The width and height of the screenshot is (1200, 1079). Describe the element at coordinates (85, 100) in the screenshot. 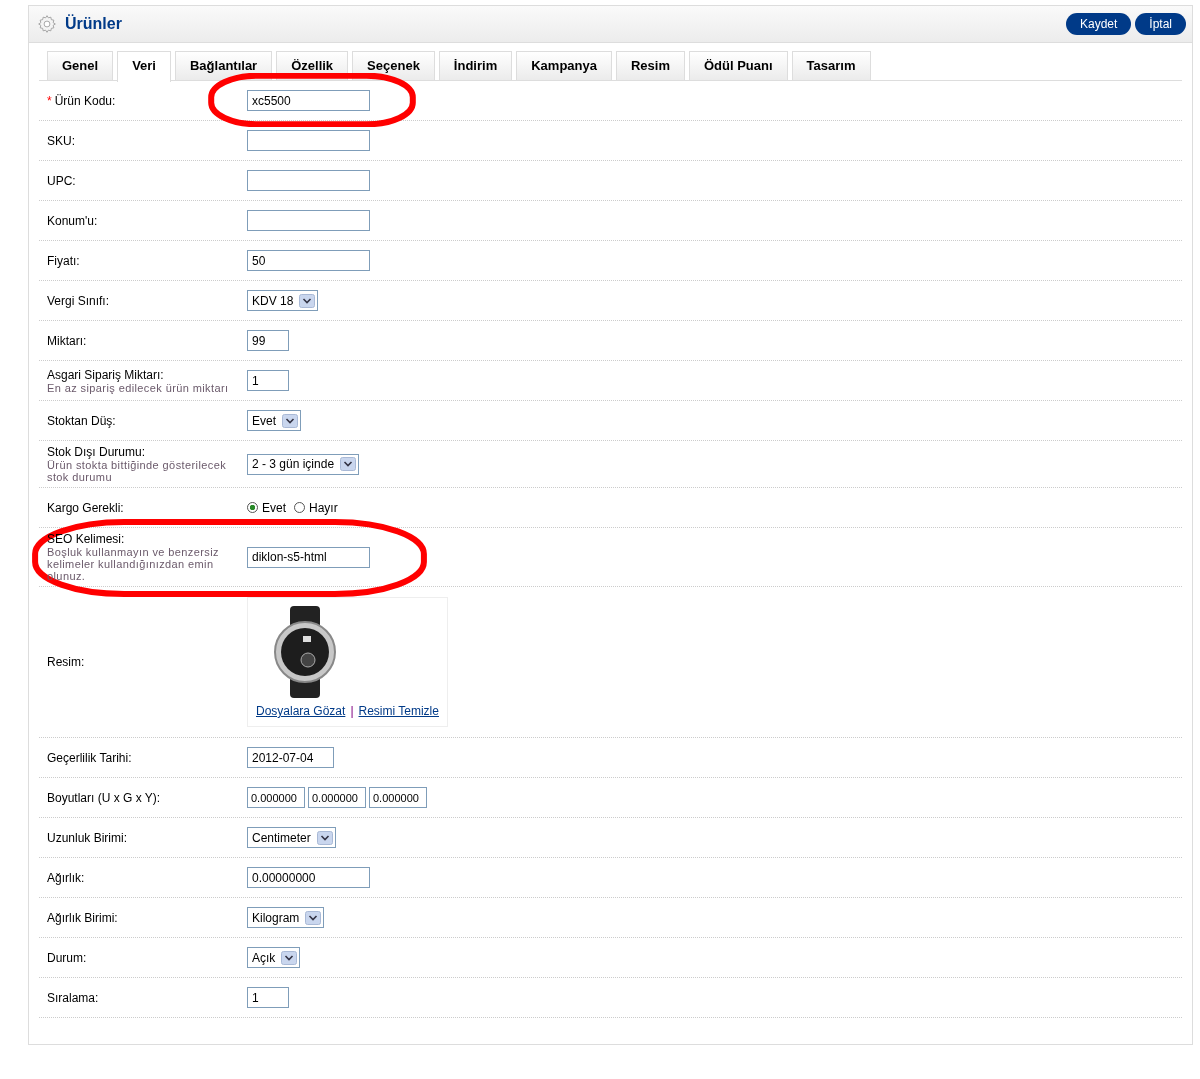

I see `field-label: Ürün Kodu:` at that location.